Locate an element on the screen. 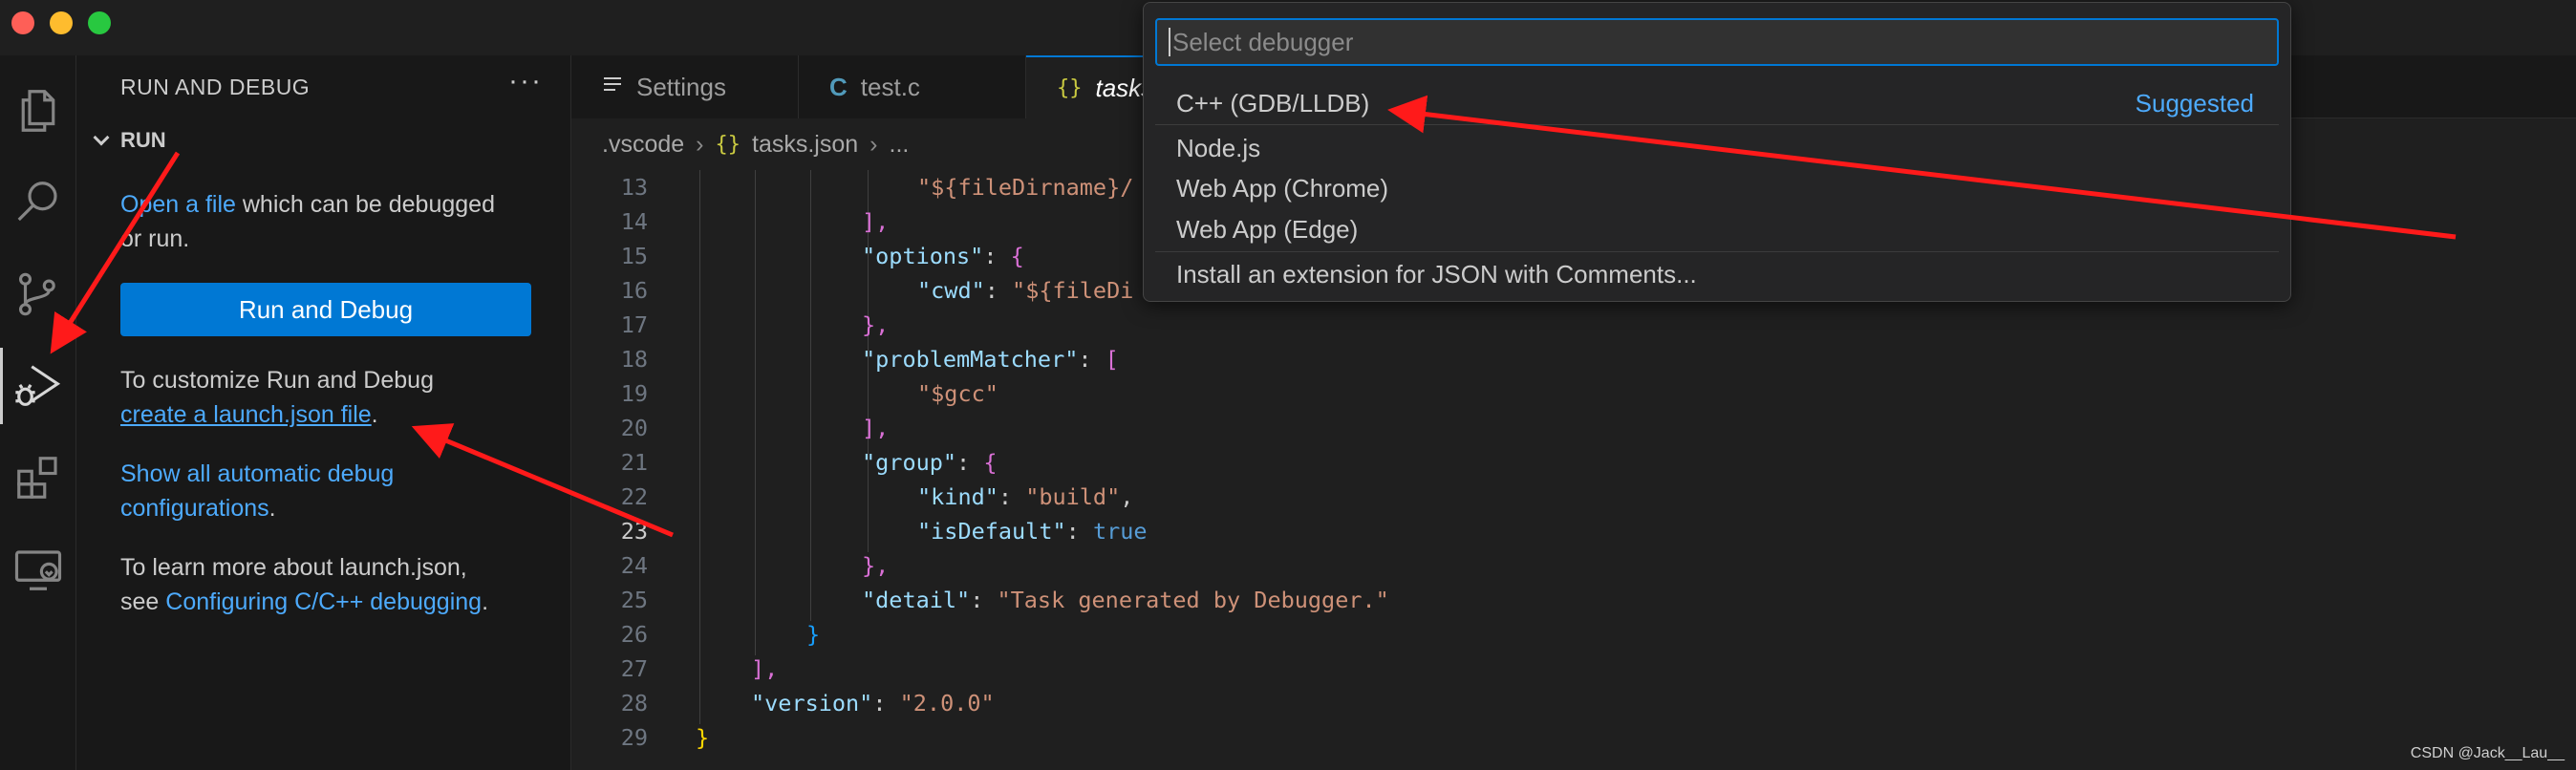 Image resolution: width=2576 pixels, height=770 pixels. maximize-window-button is located at coordinates (99, 22).